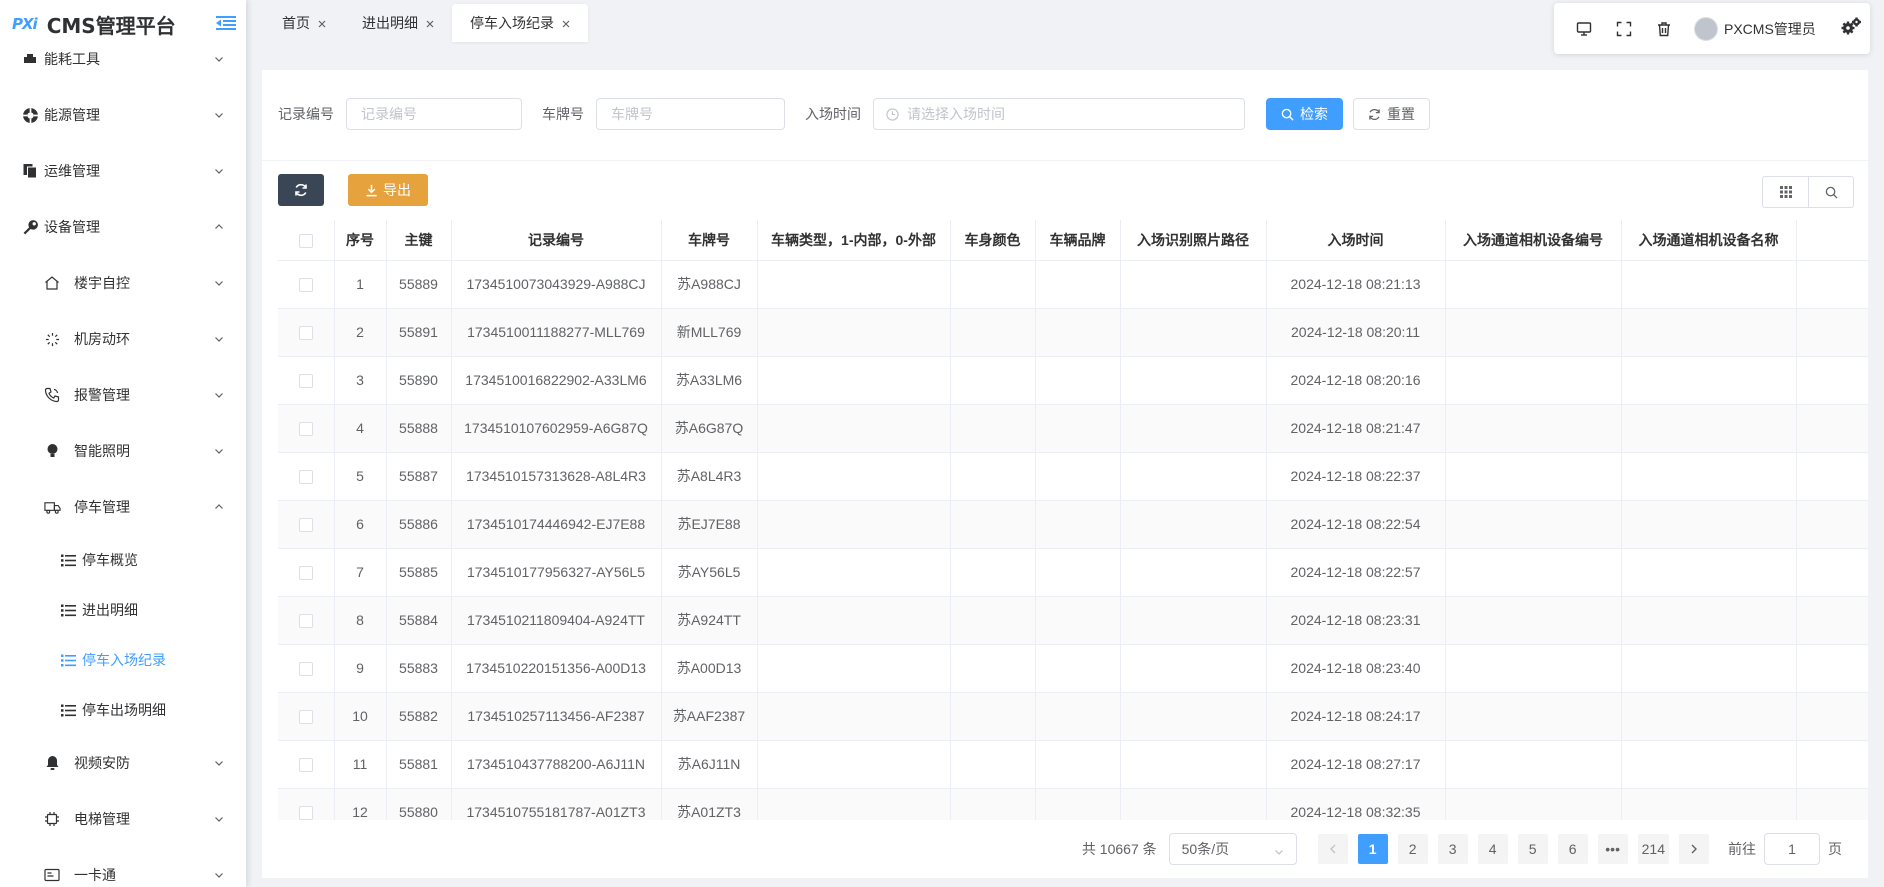 This screenshot has height=887, width=1884. Describe the element at coordinates (305, 240) in the screenshot. I see `select-all-checkbox` at that location.